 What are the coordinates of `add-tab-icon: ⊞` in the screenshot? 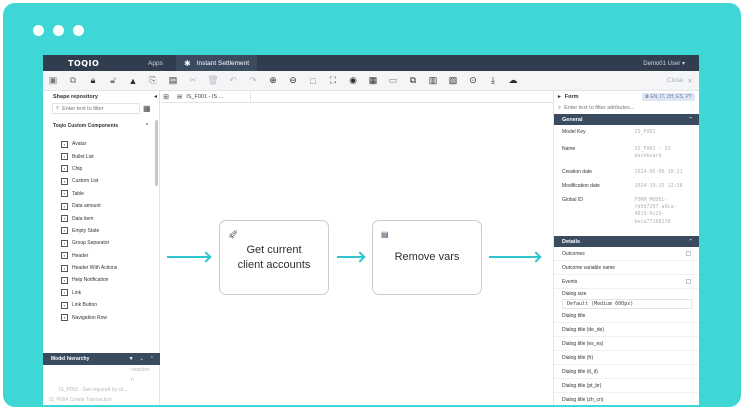 It's located at (166, 97).